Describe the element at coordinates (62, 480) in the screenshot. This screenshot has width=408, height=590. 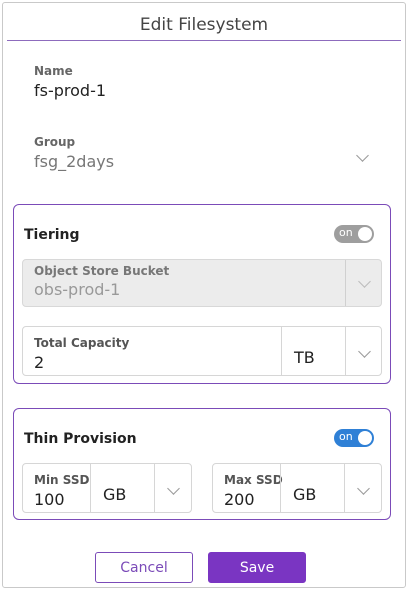
I see `min-ssd-label: Min SSD` at that location.